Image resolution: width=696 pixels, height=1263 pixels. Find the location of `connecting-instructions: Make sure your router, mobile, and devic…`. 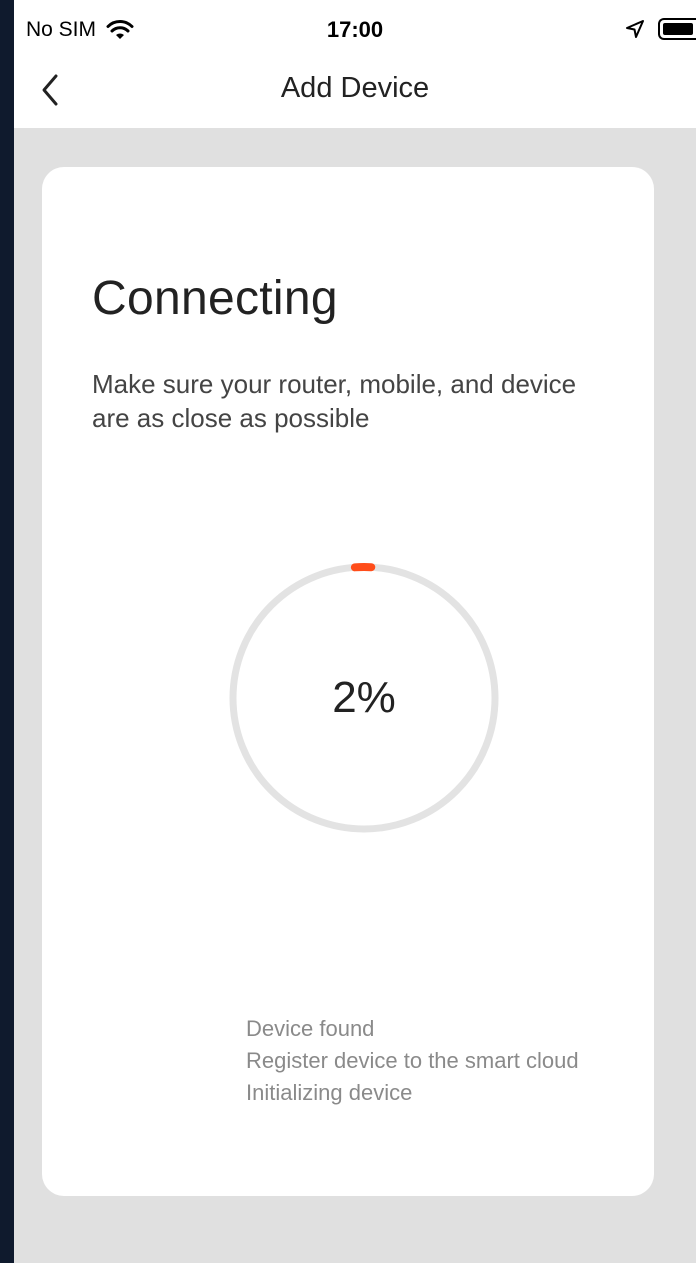

connecting-instructions: Make sure your router, mobile, and devic… is located at coordinates (334, 401).